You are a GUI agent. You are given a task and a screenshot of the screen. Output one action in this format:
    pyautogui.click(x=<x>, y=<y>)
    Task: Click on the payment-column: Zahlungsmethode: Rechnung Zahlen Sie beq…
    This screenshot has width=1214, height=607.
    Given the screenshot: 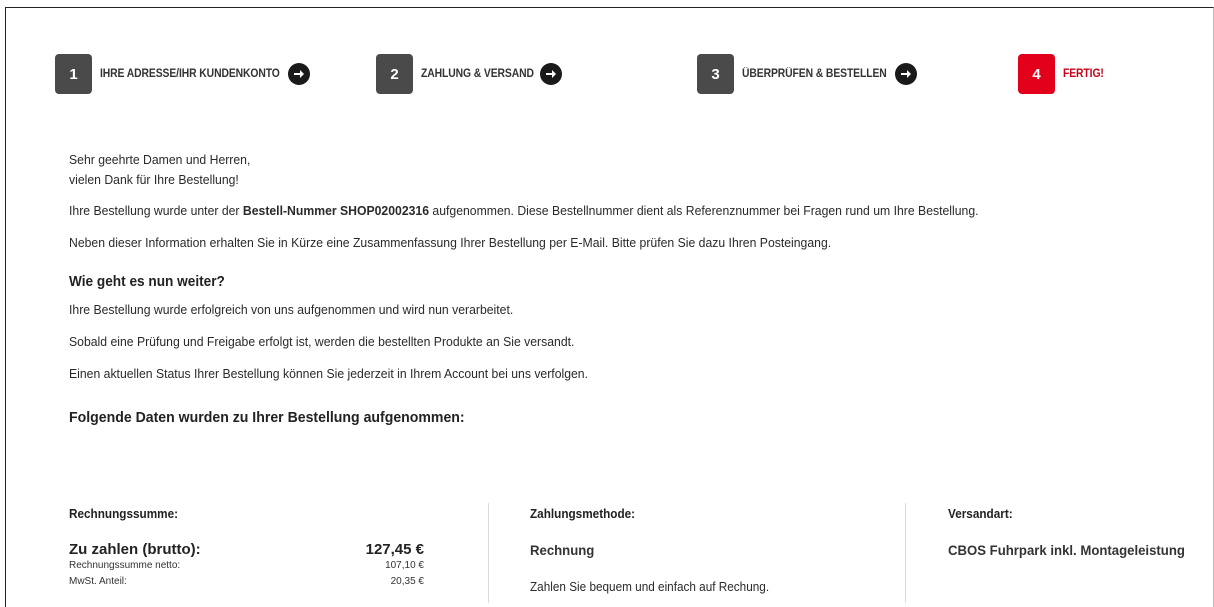 What is the action you would take?
    pyautogui.click(x=710, y=553)
    